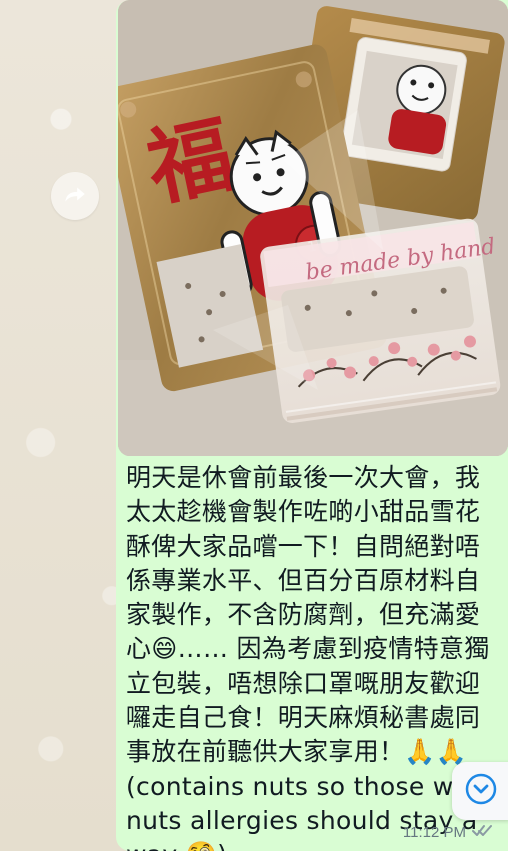 The image size is (508, 851). Describe the element at coordinates (434, 832) in the screenshot. I see `message-time: 11:12 PM` at that location.